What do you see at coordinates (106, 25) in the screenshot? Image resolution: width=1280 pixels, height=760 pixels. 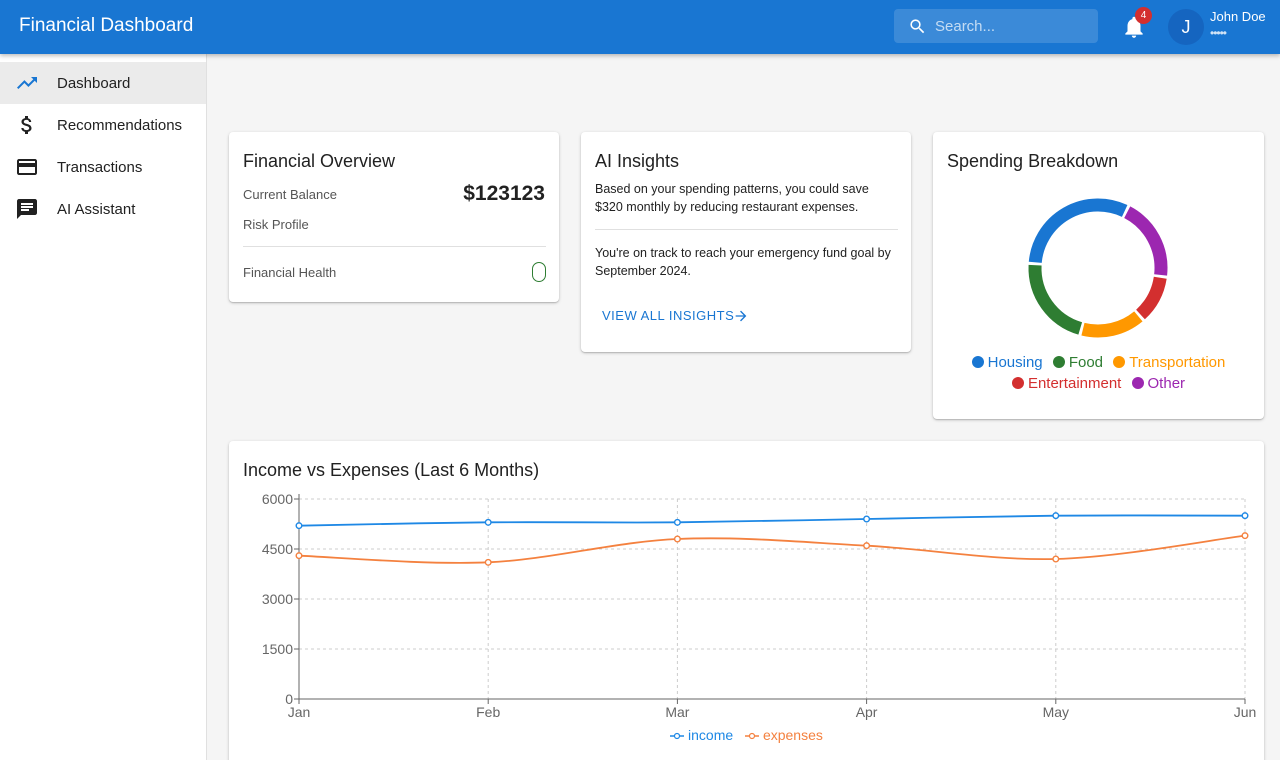 I see `app-title: Financial Dashboard` at bounding box center [106, 25].